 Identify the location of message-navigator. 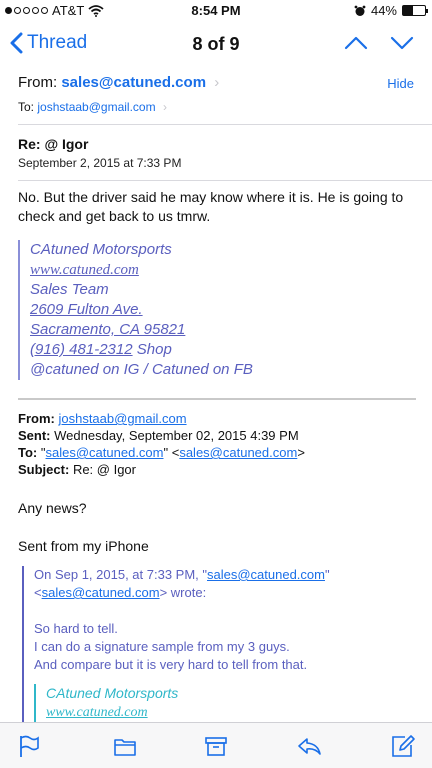
(379, 43).